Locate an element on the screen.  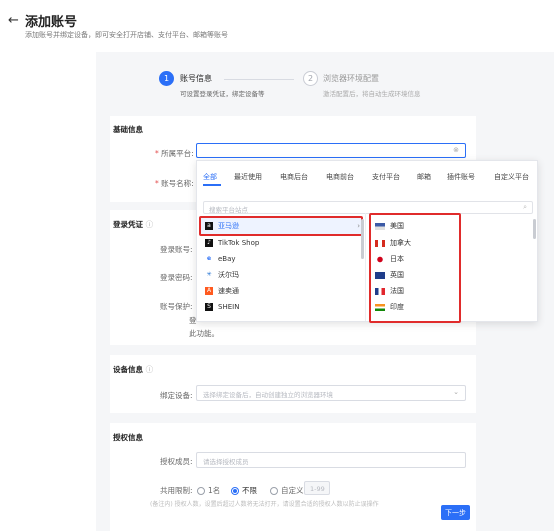
country-item-france: 法国 is located at coordinates (389, 291).